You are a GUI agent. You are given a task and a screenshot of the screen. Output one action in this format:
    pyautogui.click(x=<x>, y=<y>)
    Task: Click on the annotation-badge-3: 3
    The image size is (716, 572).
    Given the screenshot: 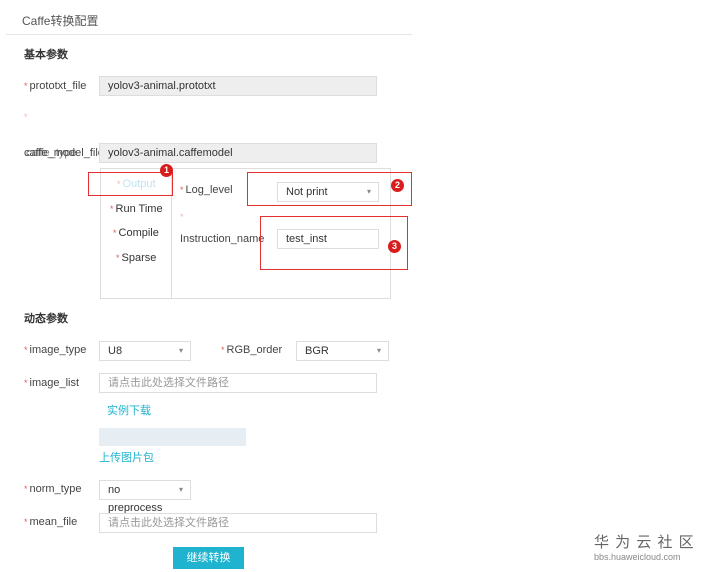 What is the action you would take?
    pyautogui.click(x=394, y=246)
    